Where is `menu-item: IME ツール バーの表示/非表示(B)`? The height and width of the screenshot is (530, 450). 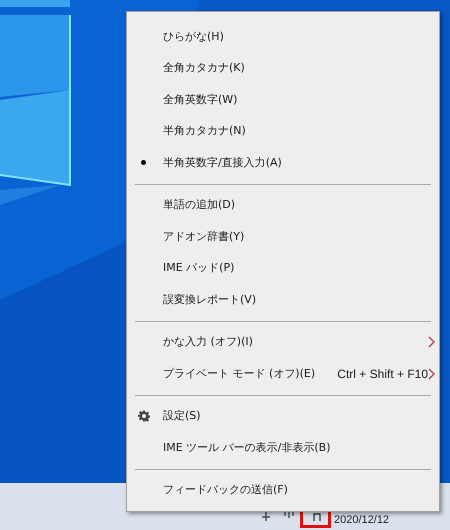
menu-item: IME ツール バーの表示/非表示(B) is located at coordinates (283, 448).